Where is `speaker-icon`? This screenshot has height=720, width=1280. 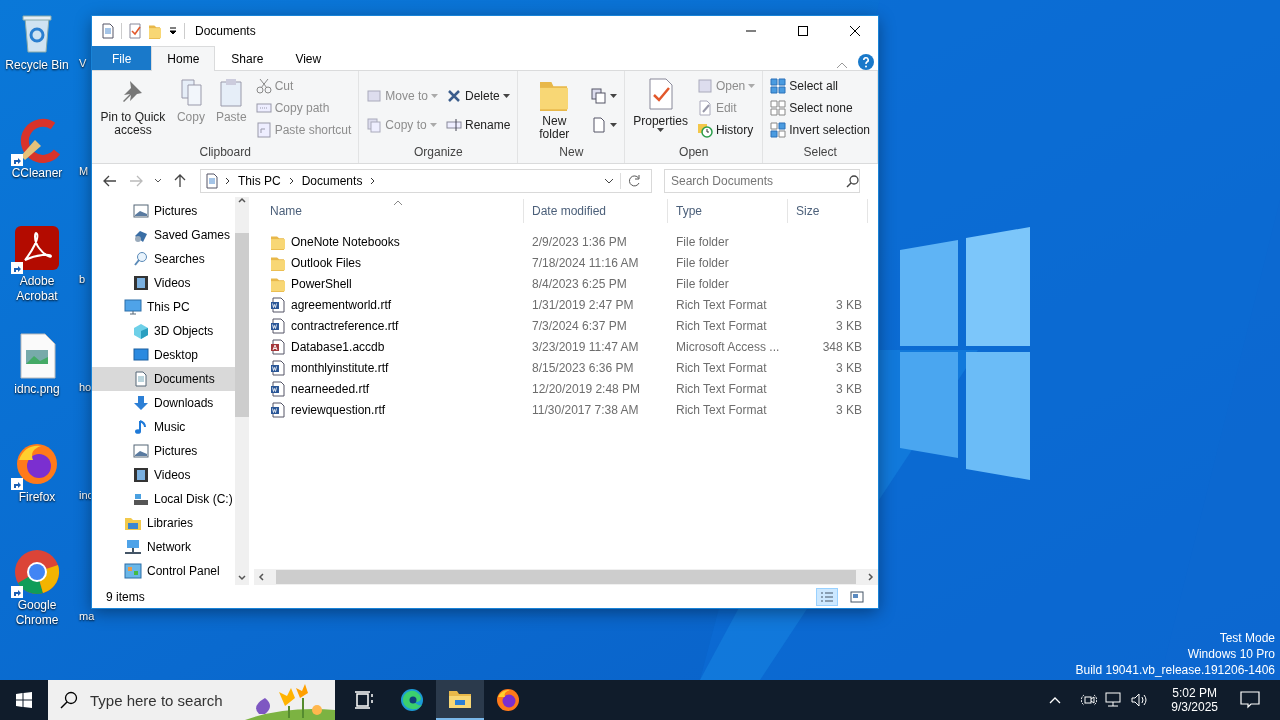
speaker-icon is located at coordinates (1140, 700).